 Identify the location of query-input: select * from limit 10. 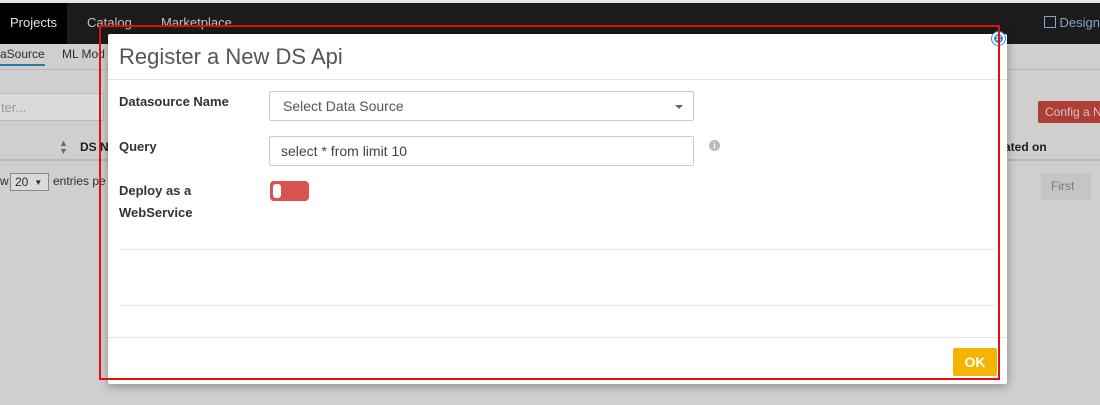
(481, 151).